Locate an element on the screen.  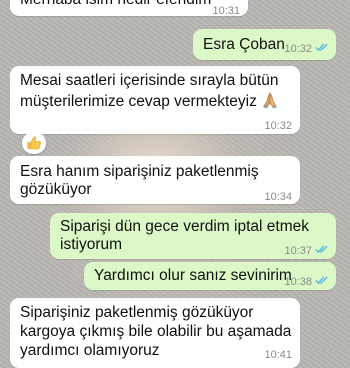
message-incoming-name-question: Merhaba isim nedir efendim 10:31 is located at coordinates (129, 8).